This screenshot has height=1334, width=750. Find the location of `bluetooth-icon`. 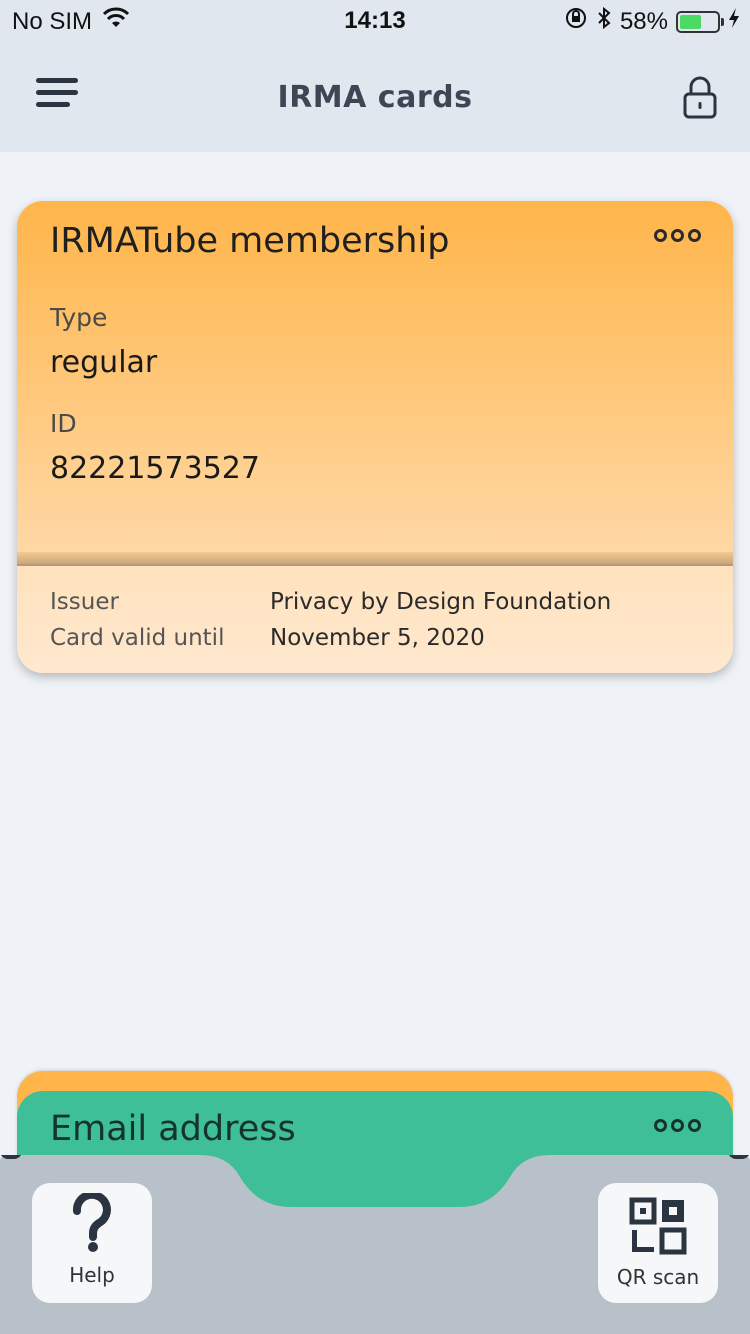

bluetooth-icon is located at coordinates (604, 21).